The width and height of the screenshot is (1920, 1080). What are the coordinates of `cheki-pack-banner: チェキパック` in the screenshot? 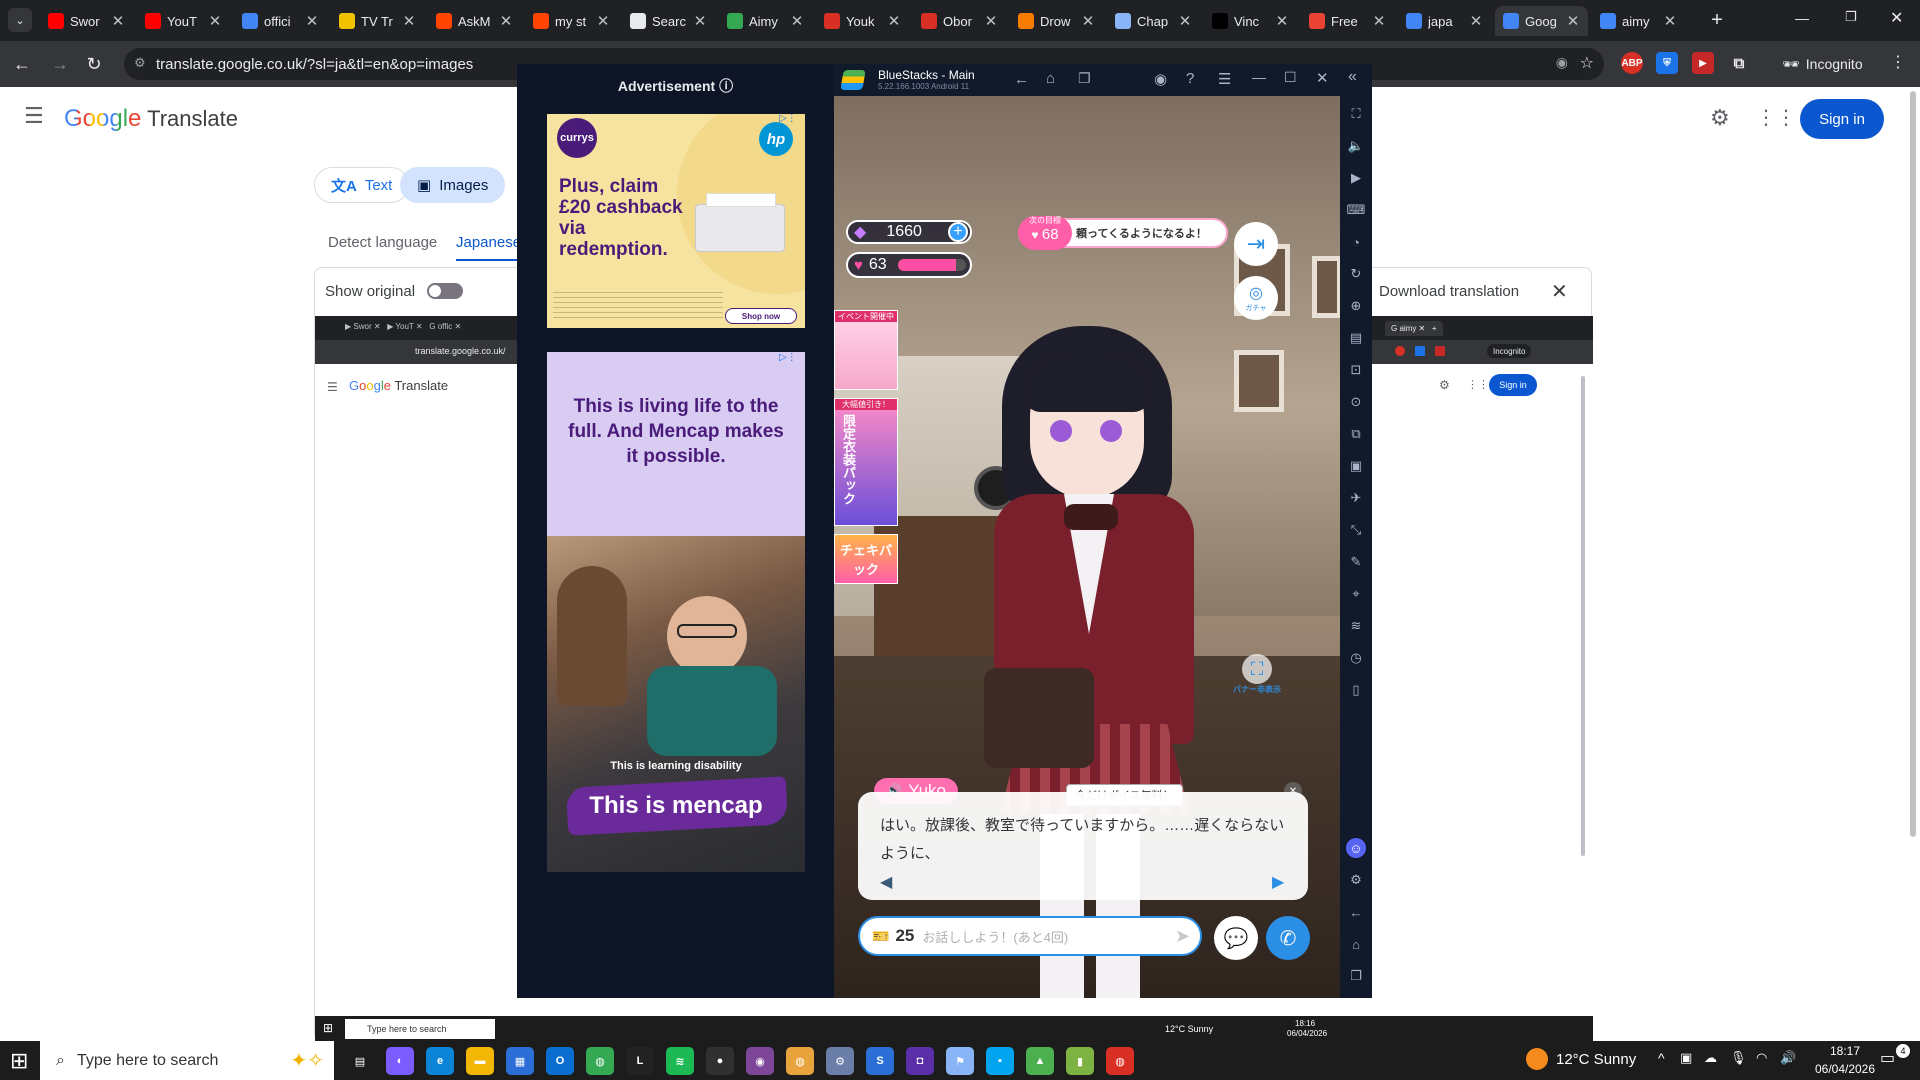 It's located at (866, 559).